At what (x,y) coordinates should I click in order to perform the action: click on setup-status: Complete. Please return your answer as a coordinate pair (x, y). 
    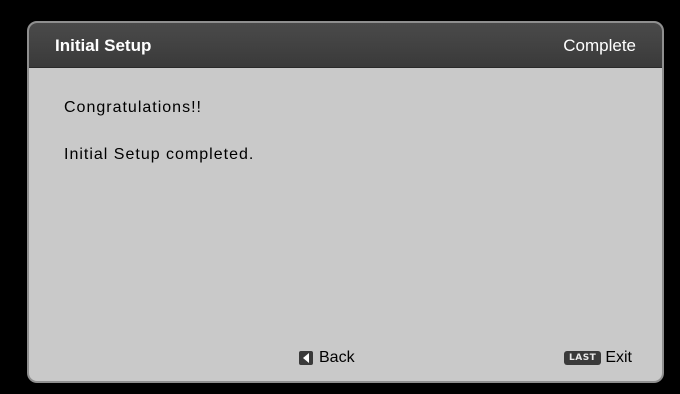
    Looking at the image, I should click on (599, 45).